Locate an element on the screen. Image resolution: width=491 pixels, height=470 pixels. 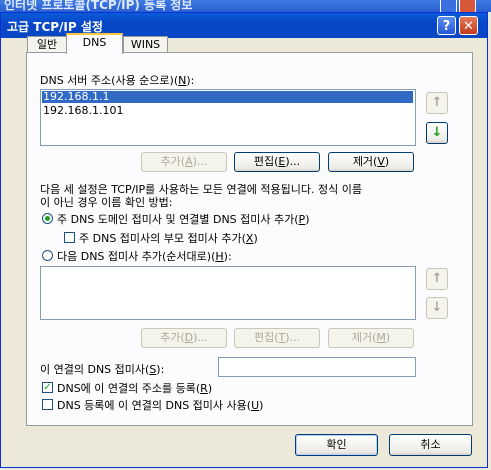
dns-server-up-button: ↑ is located at coordinates (437, 103).